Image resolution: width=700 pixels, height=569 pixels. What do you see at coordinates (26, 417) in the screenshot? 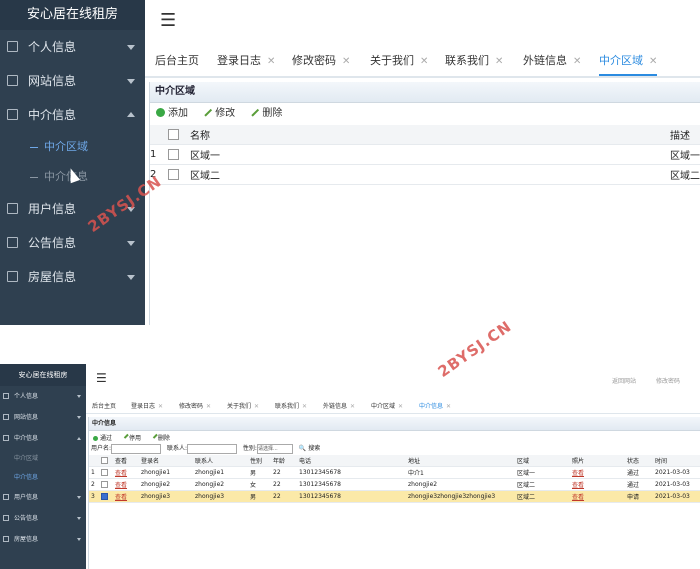
I see `sidebar-item-label: 网站信息` at bounding box center [26, 417].